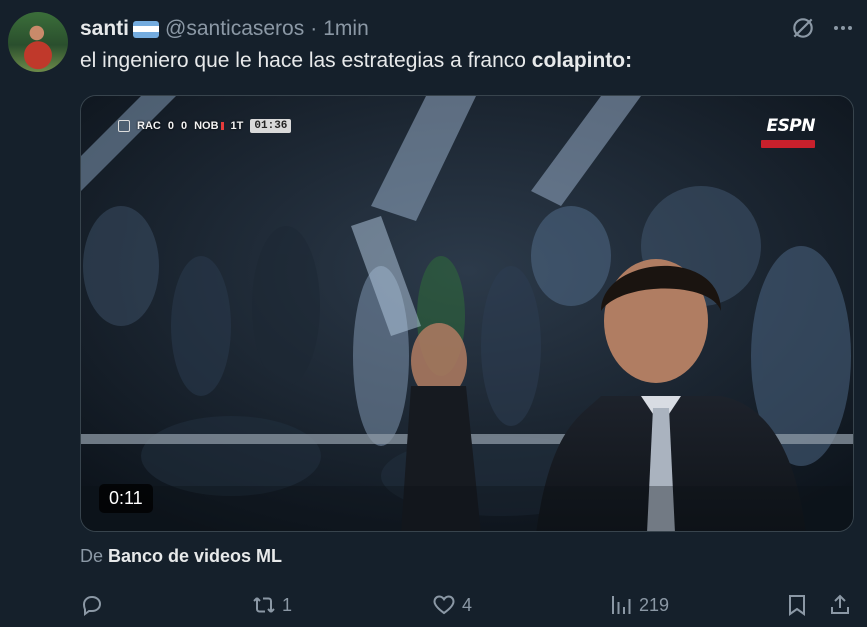 The width and height of the screenshot is (867, 627). I want to click on scorebug-clock: 01:36, so click(271, 126).